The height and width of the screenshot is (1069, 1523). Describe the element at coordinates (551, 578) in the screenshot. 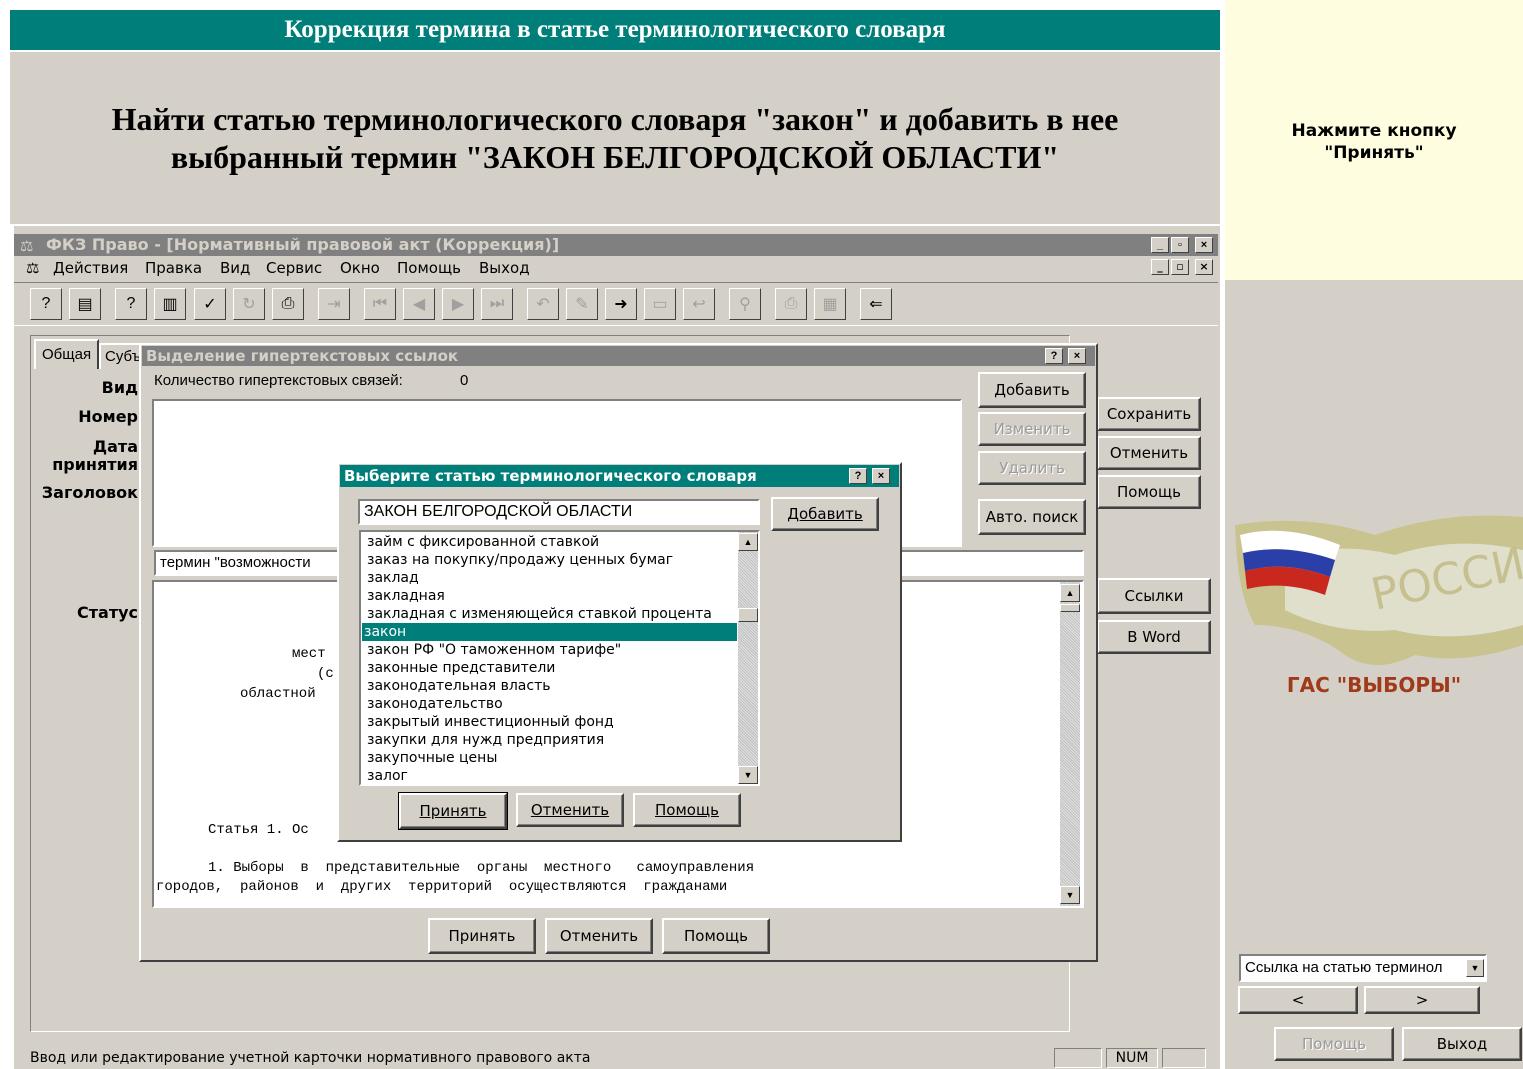

I see `list-item: заклад` at that location.